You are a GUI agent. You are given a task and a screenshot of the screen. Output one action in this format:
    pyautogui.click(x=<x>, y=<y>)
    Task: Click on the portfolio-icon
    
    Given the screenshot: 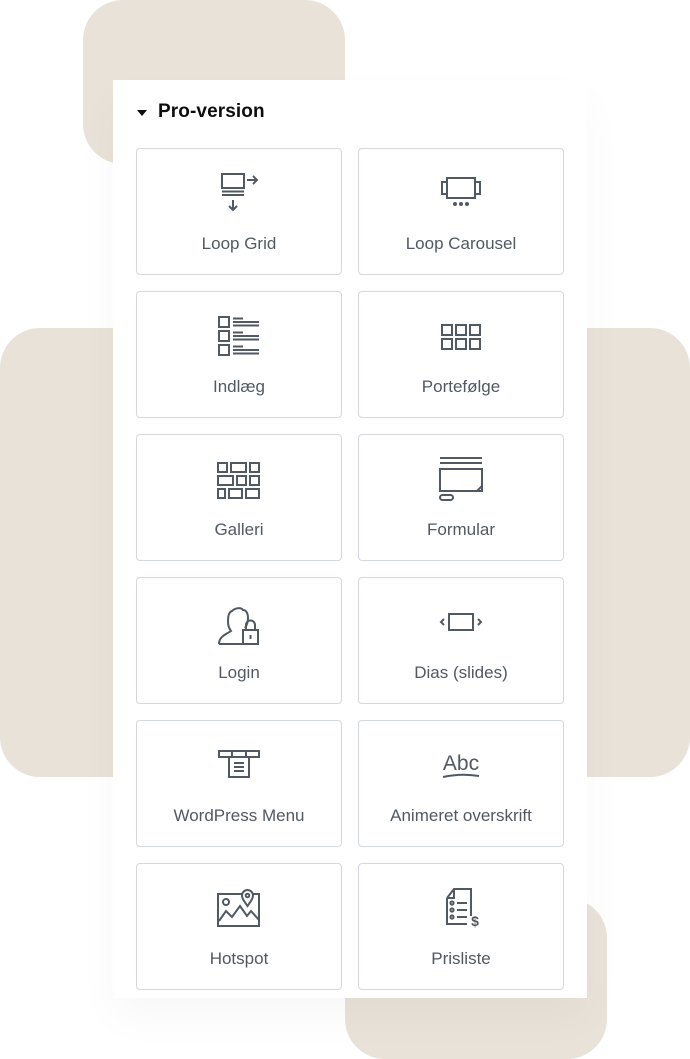 What is the action you would take?
    pyautogui.click(x=461, y=337)
    